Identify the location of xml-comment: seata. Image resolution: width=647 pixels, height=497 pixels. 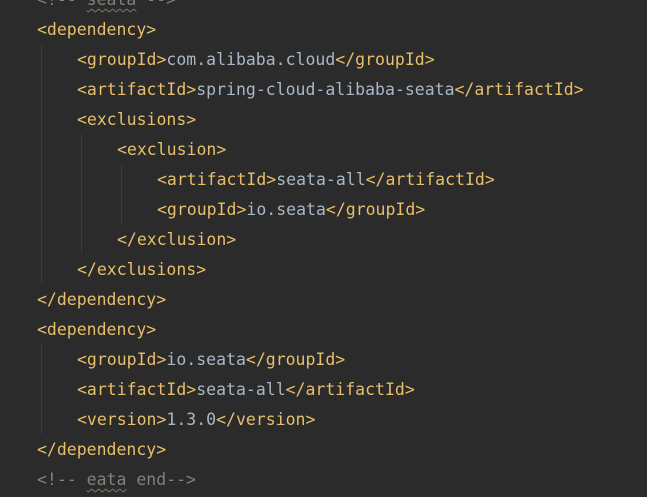
(112, 4).